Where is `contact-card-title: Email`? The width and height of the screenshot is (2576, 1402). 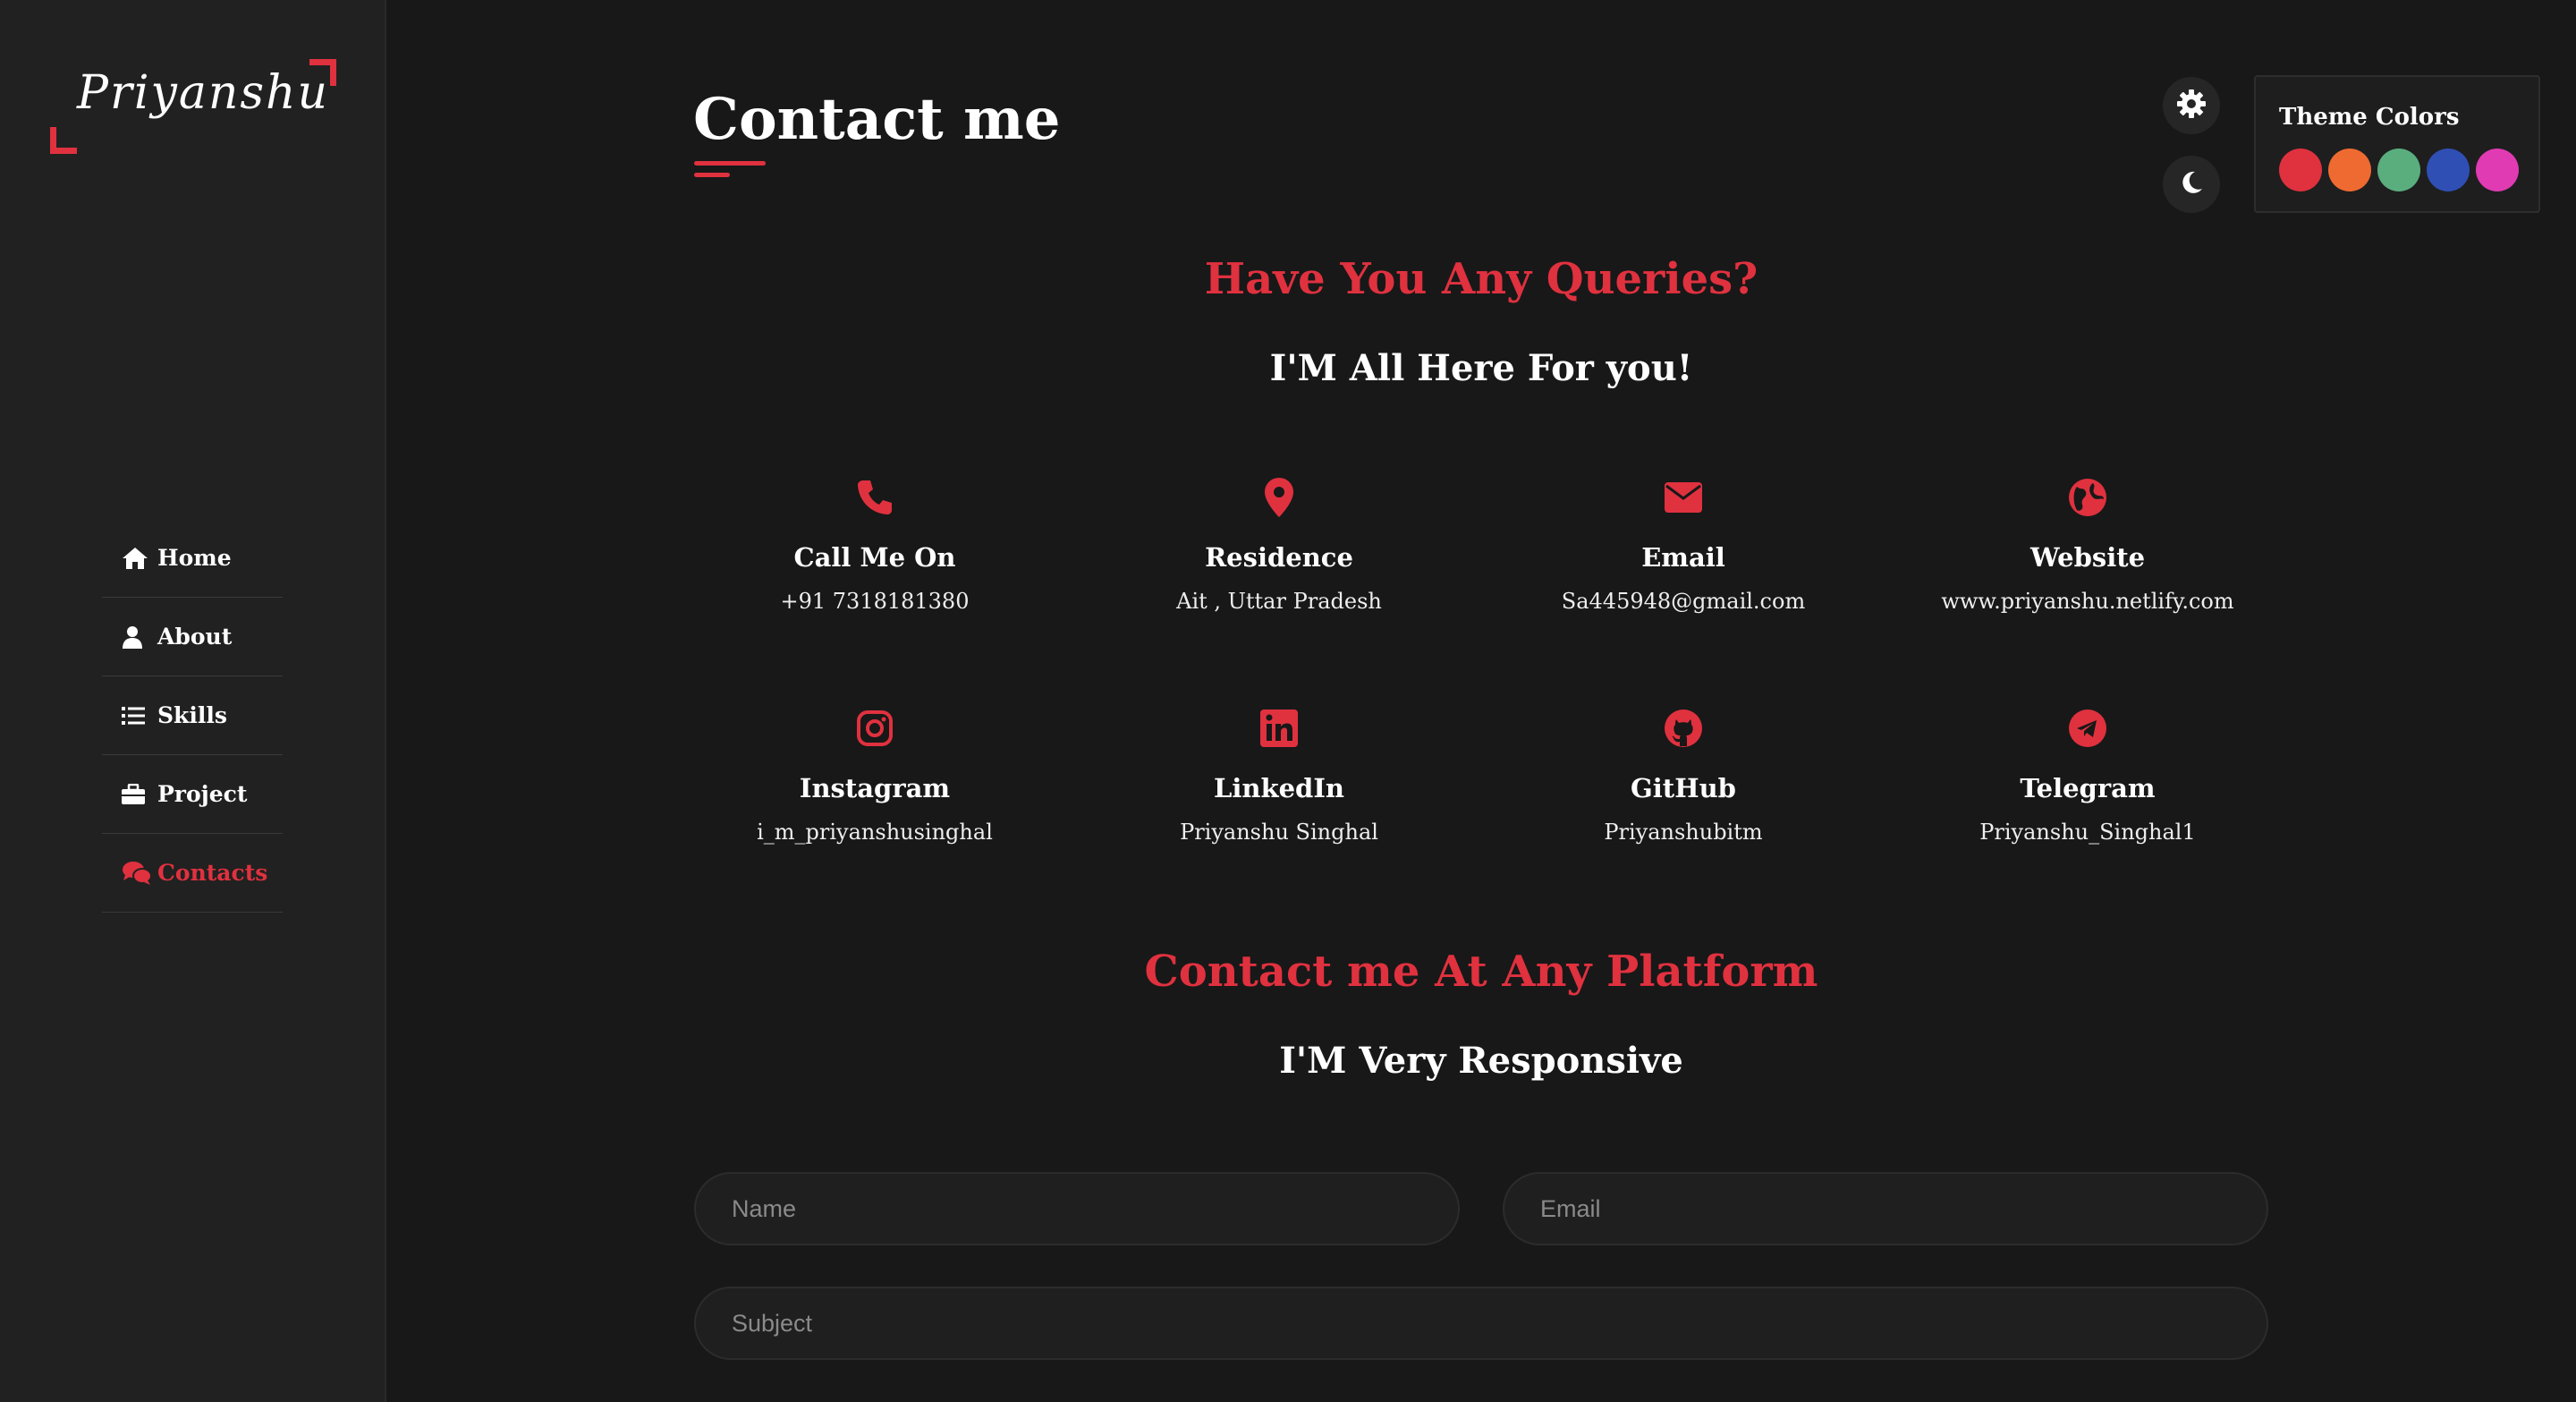
contact-card-title: Email is located at coordinates (1683, 558).